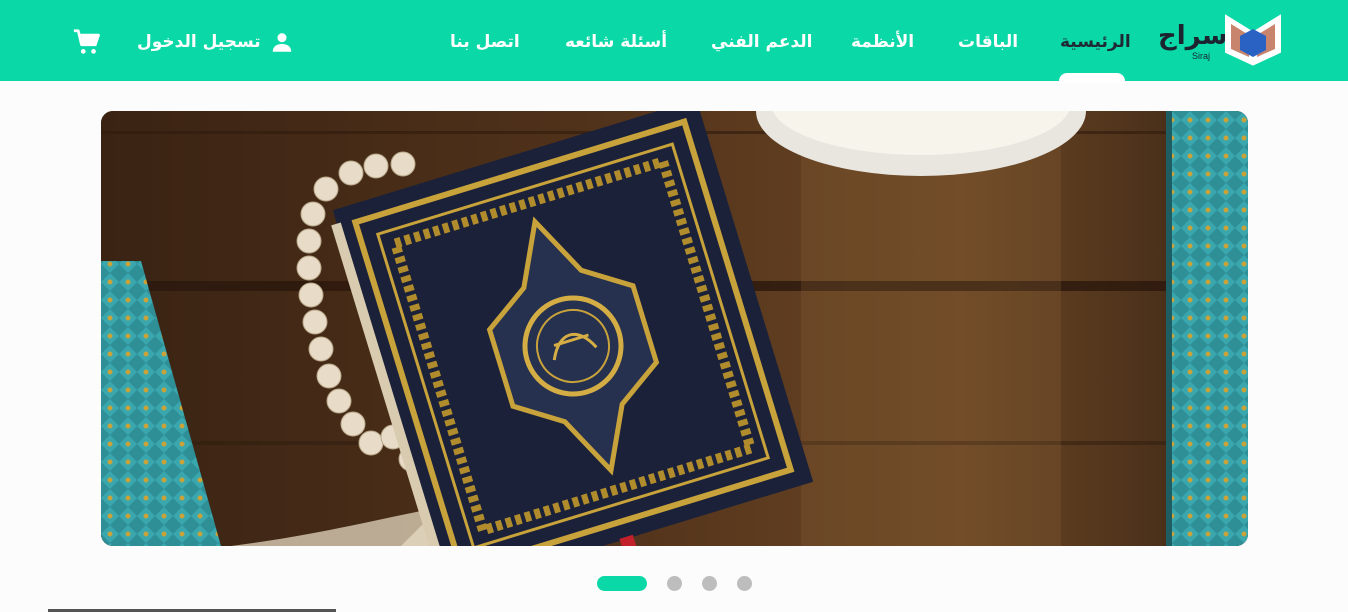 The image size is (1348, 612). I want to click on nav-packages: الباقات, so click(988, 42).